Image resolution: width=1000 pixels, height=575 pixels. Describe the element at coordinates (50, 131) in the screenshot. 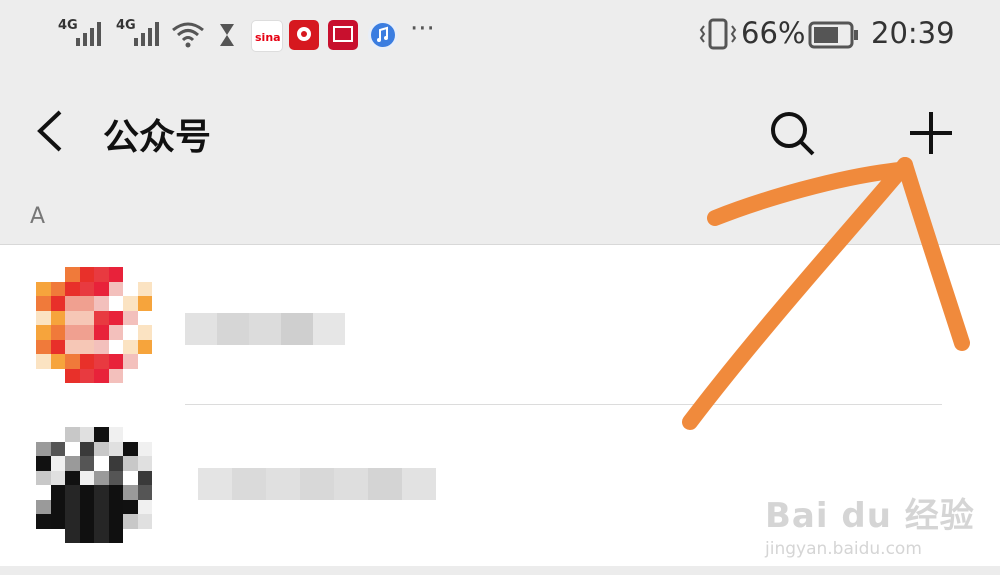

I see `back-arrow-icon` at that location.